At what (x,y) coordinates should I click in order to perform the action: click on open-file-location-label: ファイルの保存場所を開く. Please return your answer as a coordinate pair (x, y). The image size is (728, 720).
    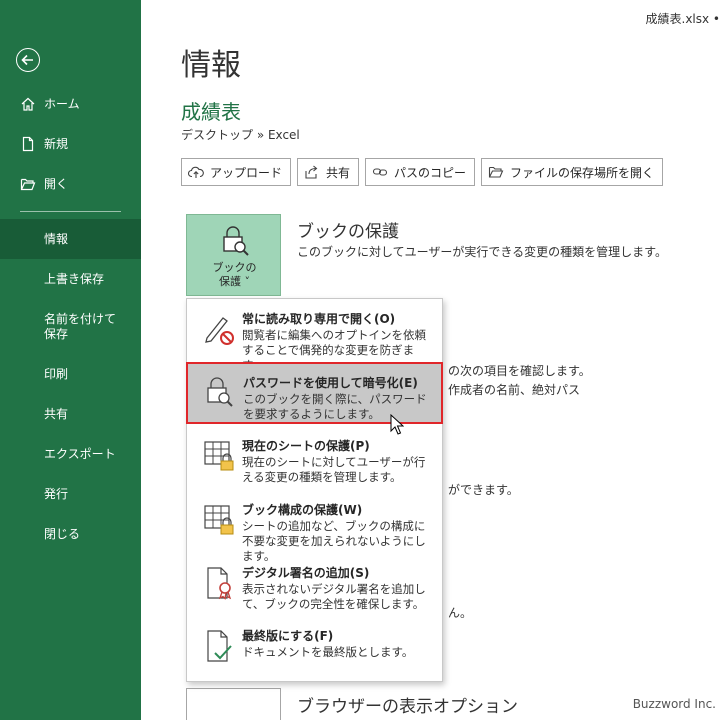
    Looking at the image, I should click on (582, 172).